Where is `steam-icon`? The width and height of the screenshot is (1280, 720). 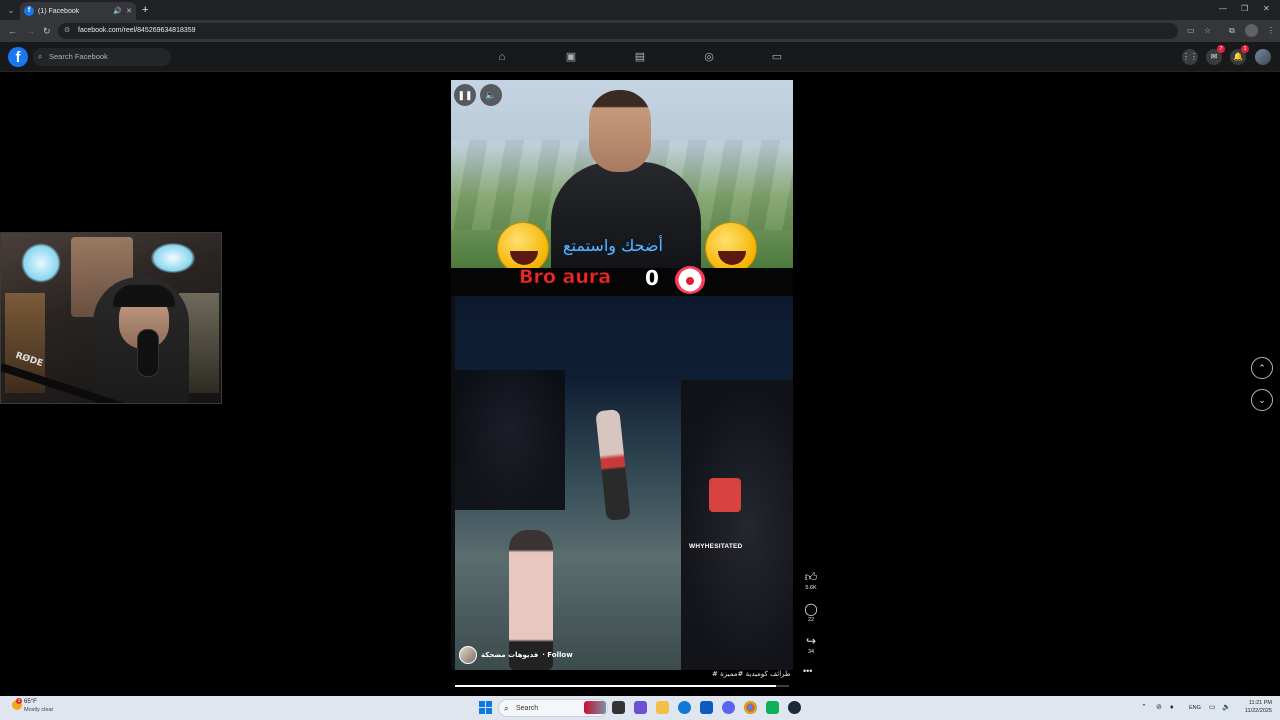
steam-icon is located at coordinates (794, 707).